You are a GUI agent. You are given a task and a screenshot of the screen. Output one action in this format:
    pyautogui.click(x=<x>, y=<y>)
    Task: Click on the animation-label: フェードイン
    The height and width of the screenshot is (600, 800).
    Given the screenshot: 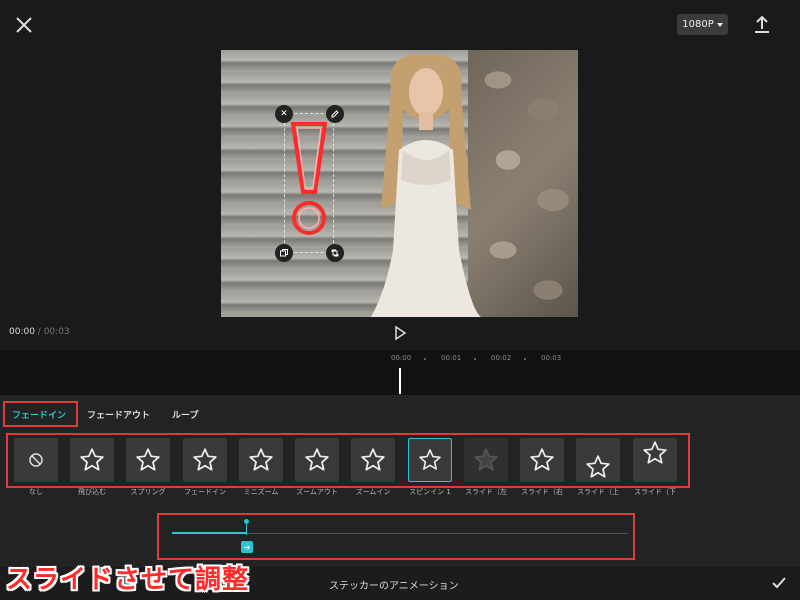 What is the action you would take?
    pyautogui.click(x=205, y=492)
    